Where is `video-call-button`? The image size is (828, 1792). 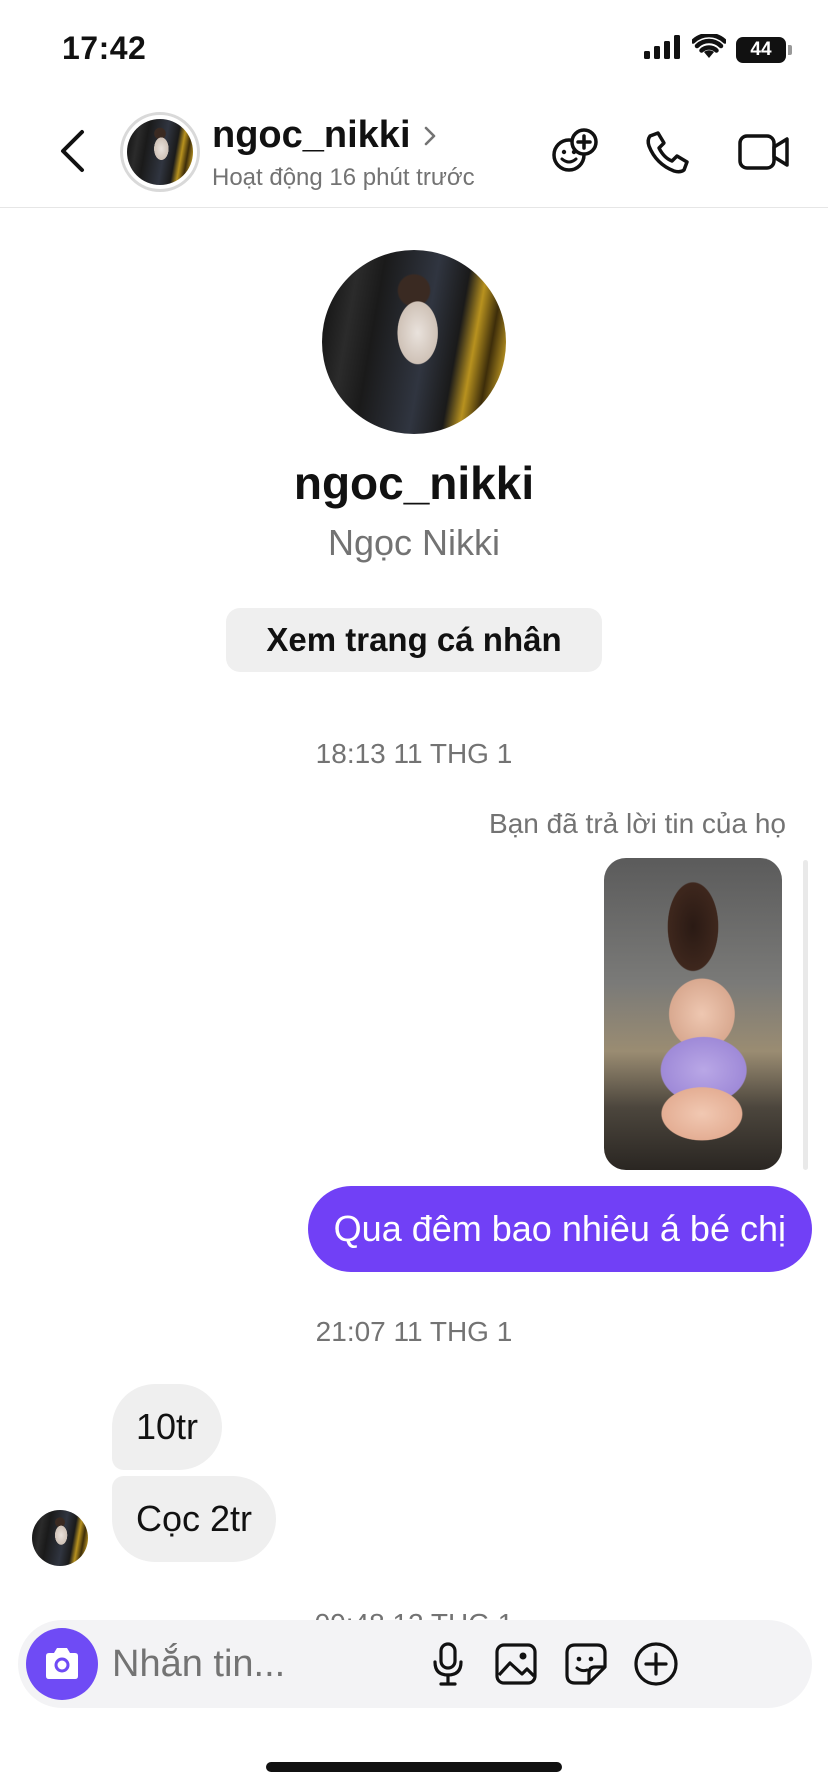
video-call-button is located at coordinates (764, 152).